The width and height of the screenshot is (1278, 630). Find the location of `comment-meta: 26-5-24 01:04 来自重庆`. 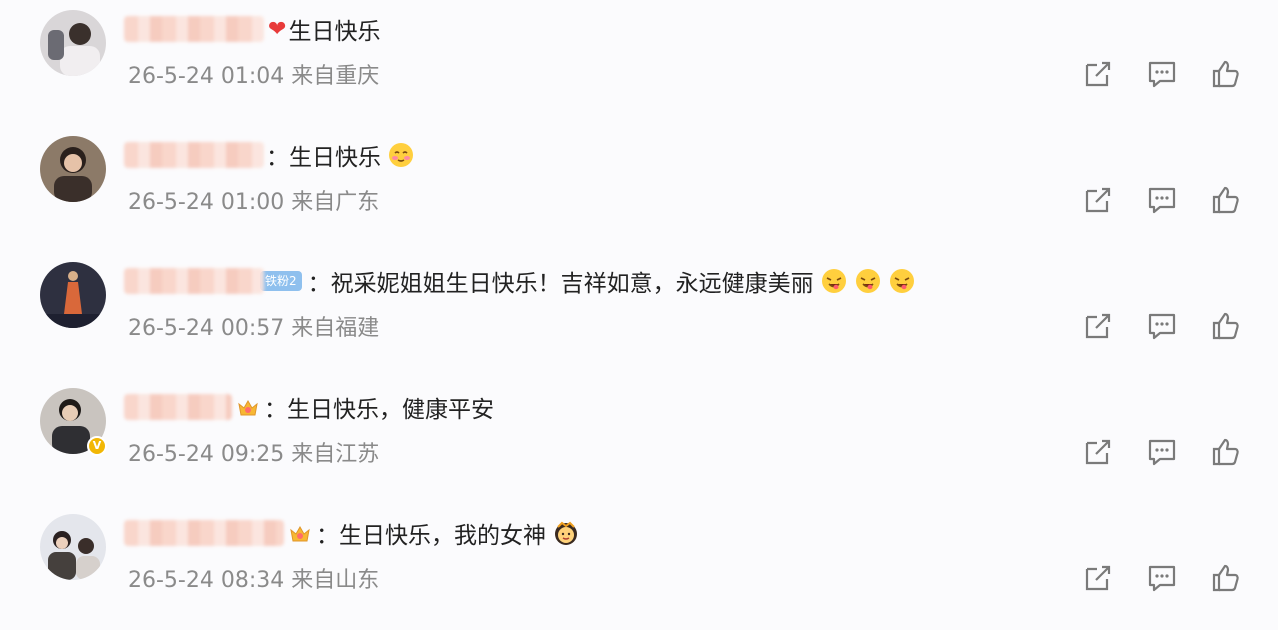

comment-meta: 26-5-24 01:04 来自重庆 is located at coordinates (253, 74).